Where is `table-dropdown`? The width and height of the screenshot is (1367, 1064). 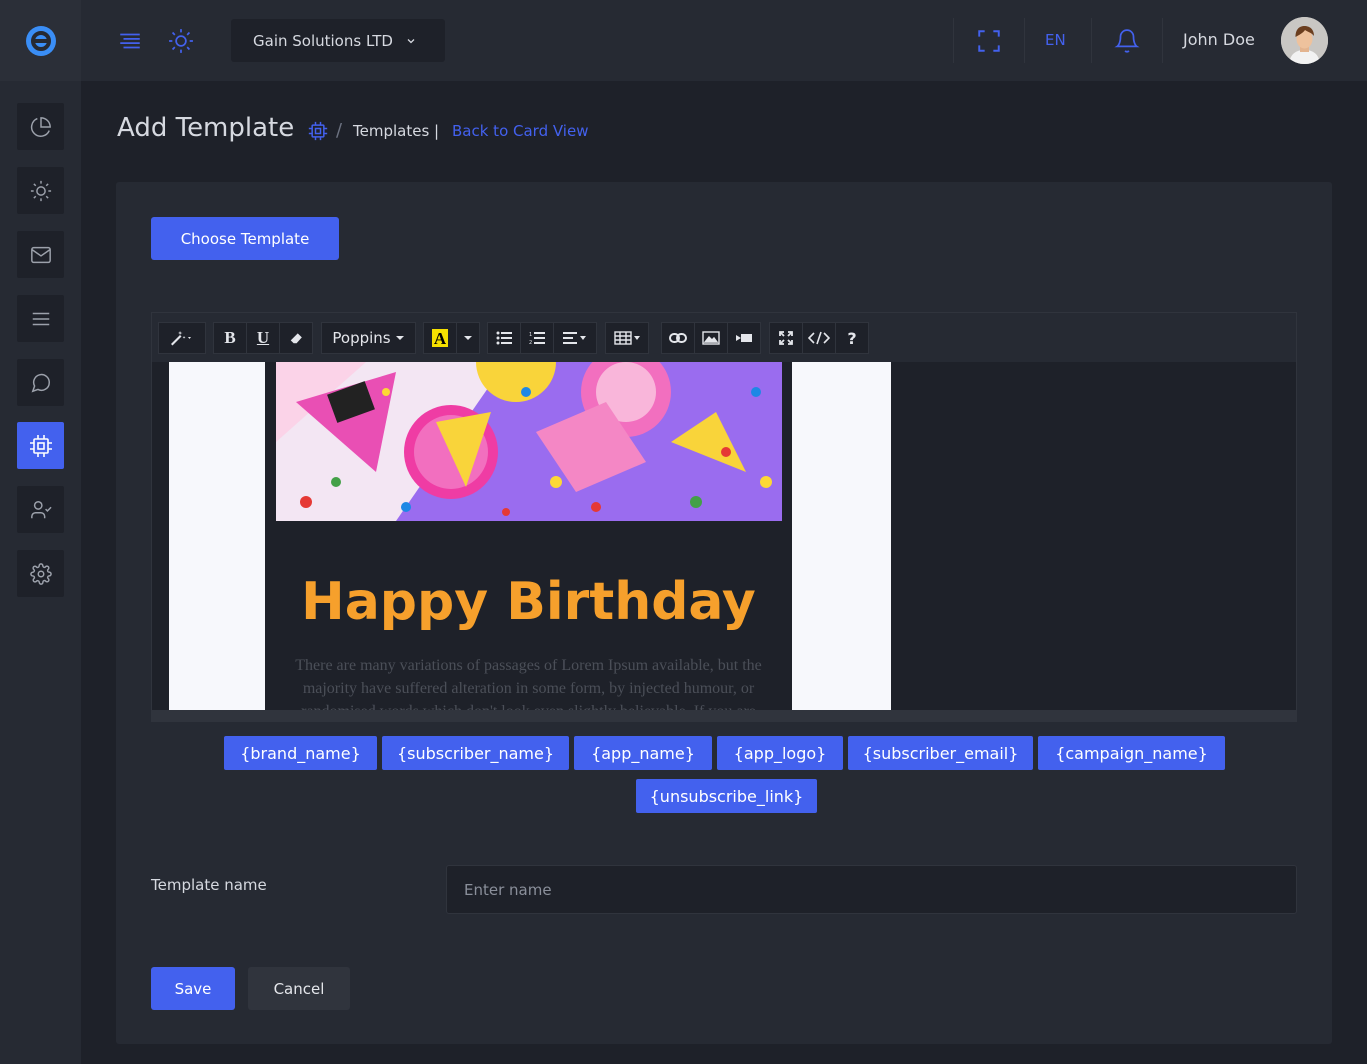
table-dropdown is located at coordinates (627, 338).